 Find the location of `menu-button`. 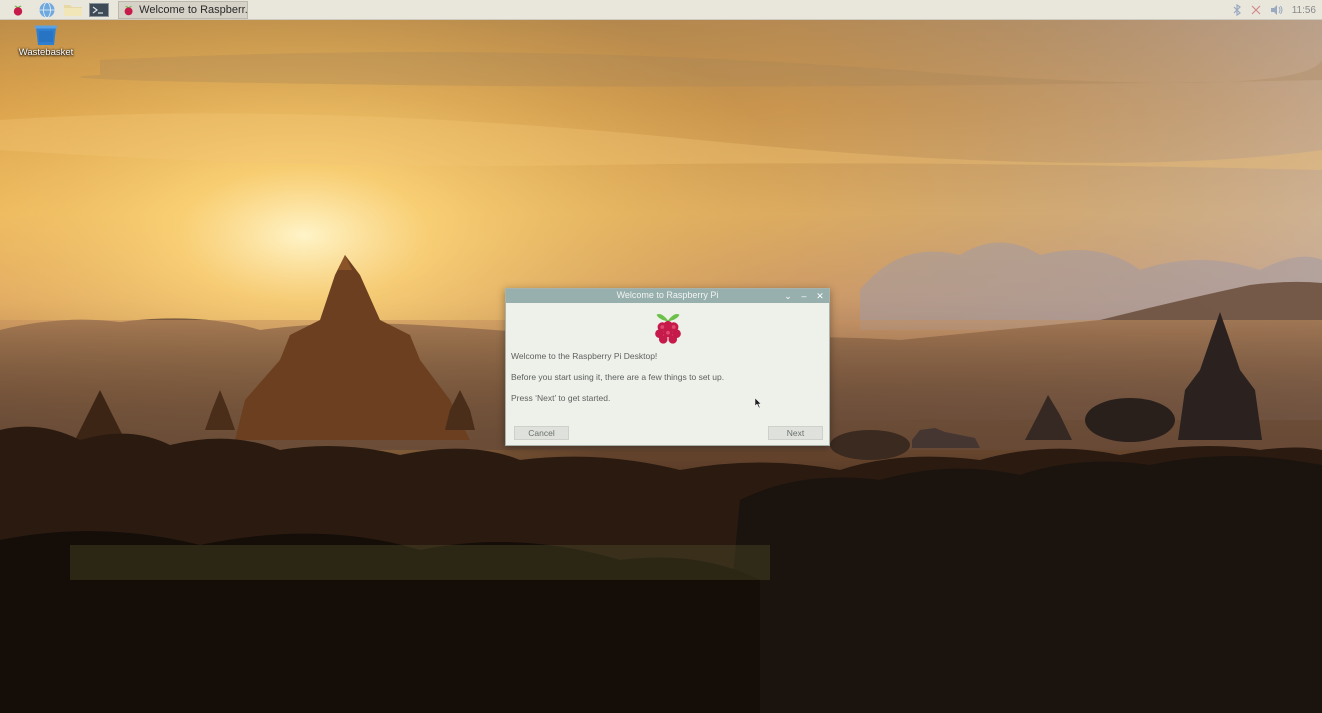

menu-button is located at coordinates (18, 10).